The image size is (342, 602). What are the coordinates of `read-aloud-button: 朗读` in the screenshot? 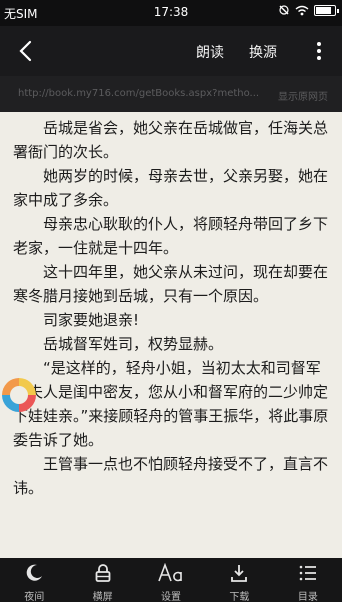 It's located at (210, 52).